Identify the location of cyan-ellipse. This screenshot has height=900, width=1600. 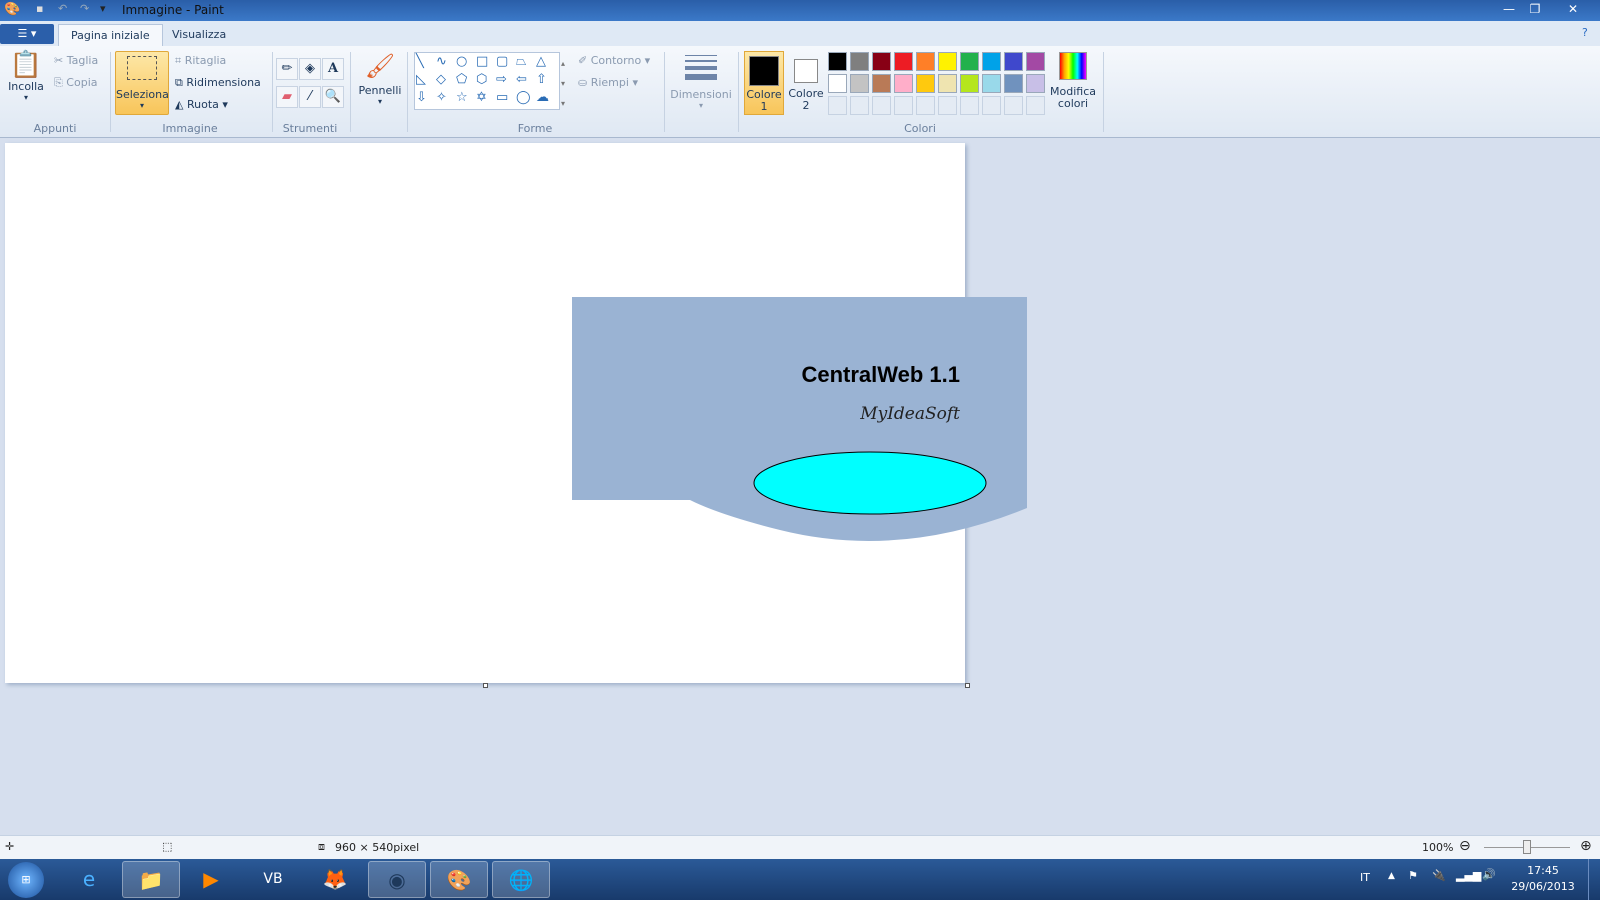
(870, 483).